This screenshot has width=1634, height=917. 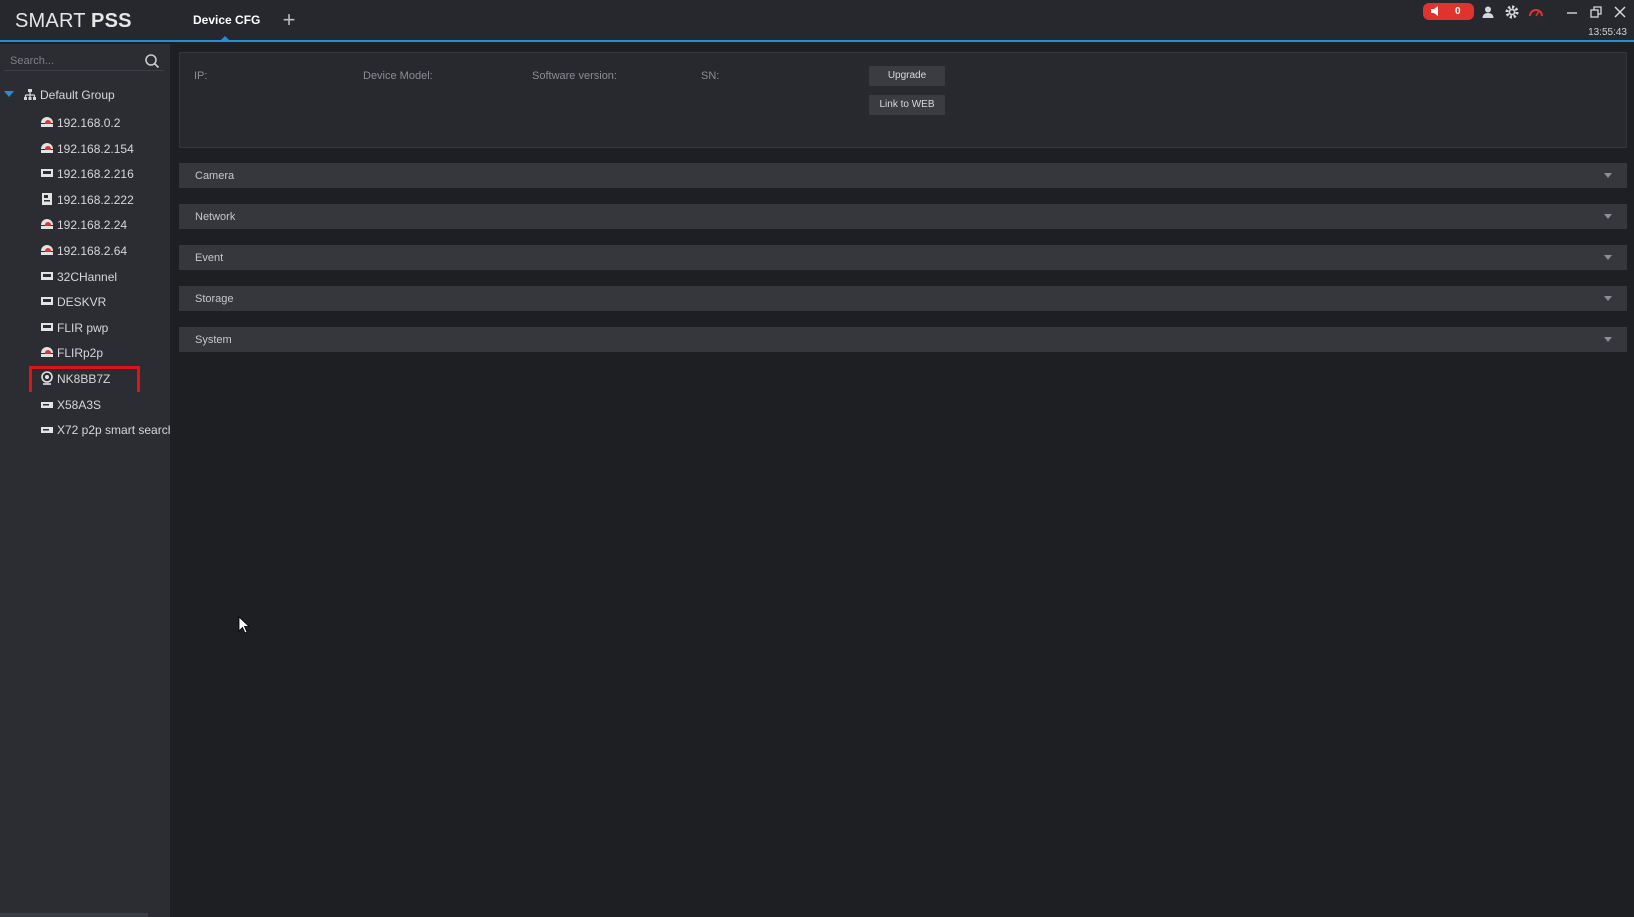 I want to click on alarm-count: 0, so click(x=1458, y=11).